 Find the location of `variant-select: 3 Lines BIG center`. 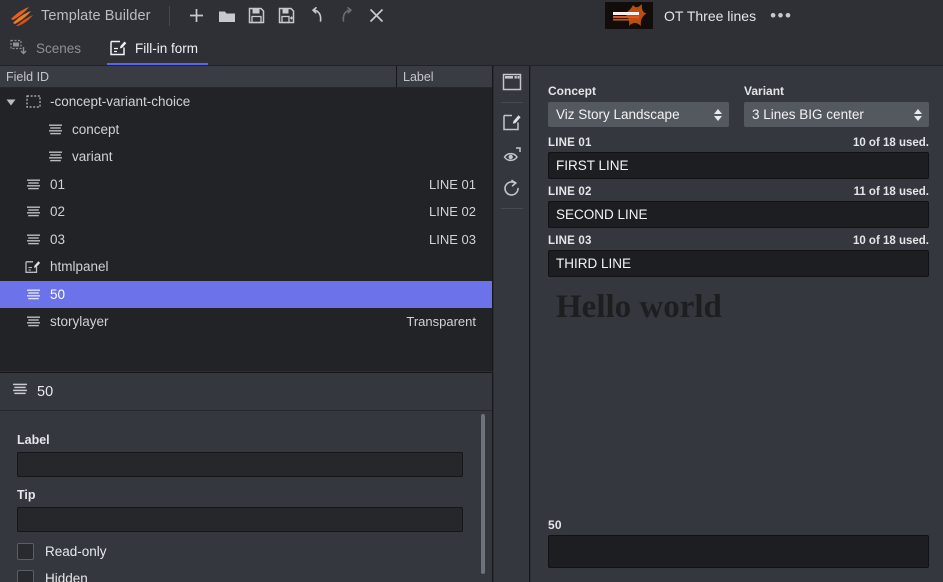

variant-select: 3 Lines BIG center is located at coordinates (836, 114).